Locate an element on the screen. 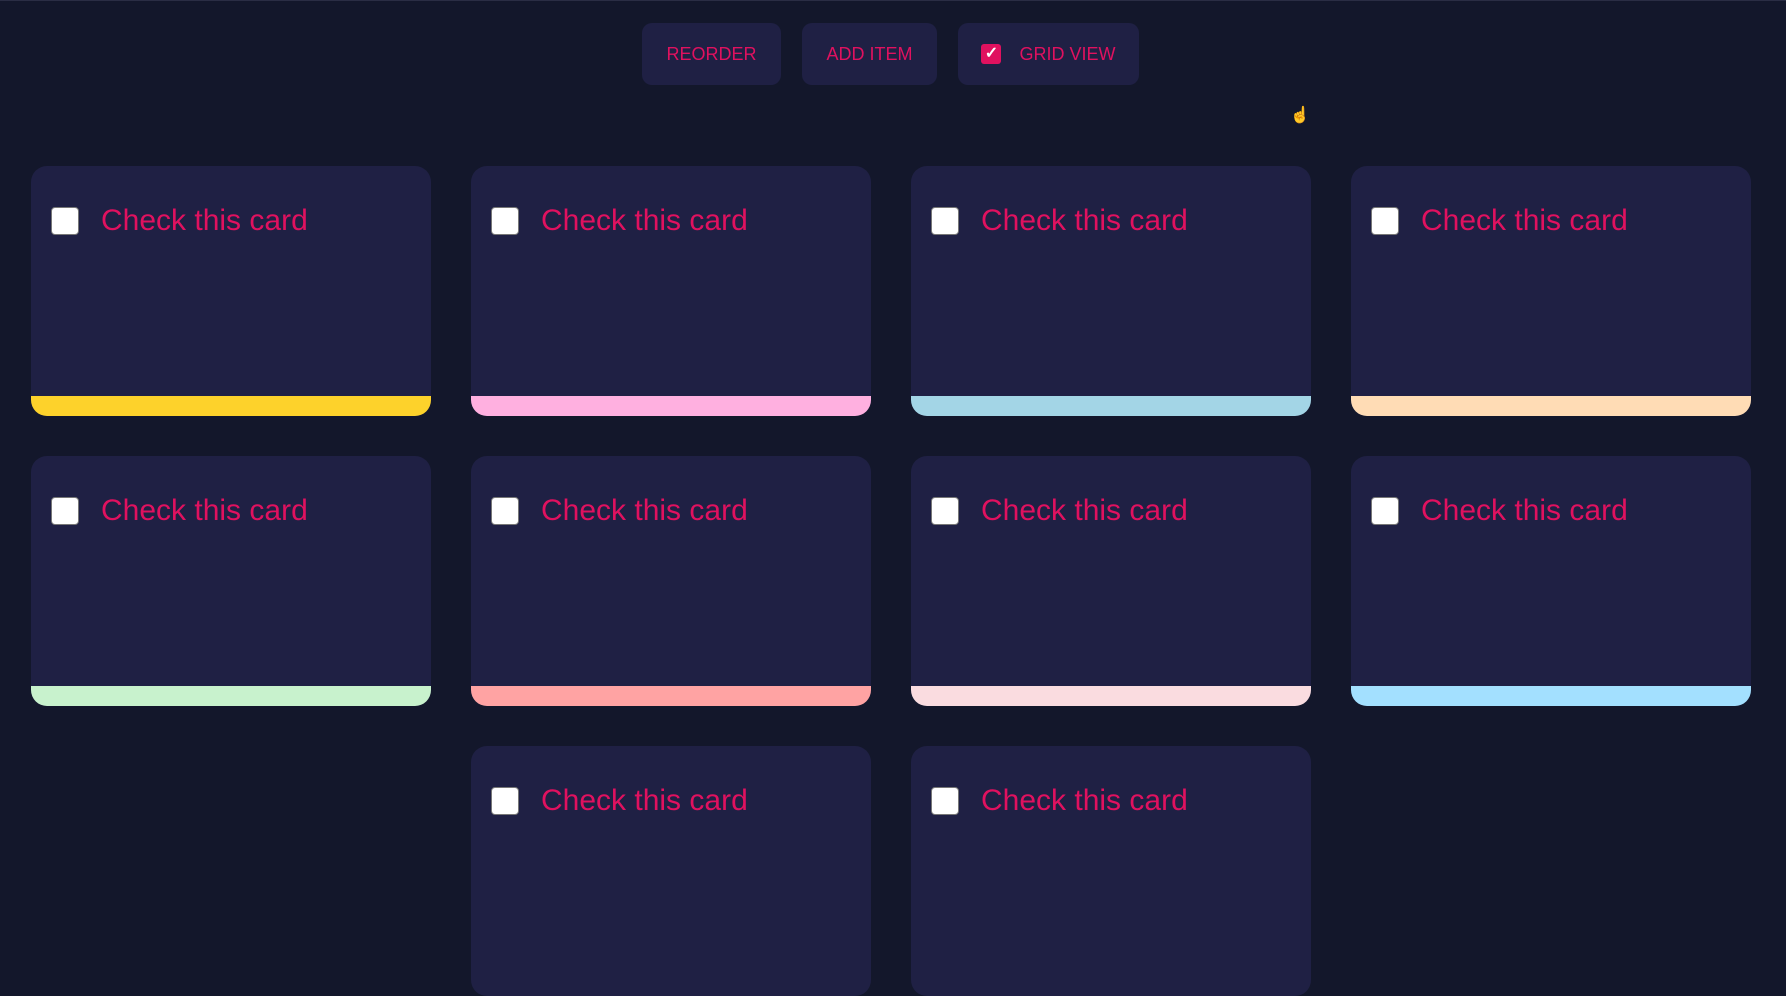 The image size is (1786, 996). add-item-label: ADD ITEM is located at coordinates (869, 53).